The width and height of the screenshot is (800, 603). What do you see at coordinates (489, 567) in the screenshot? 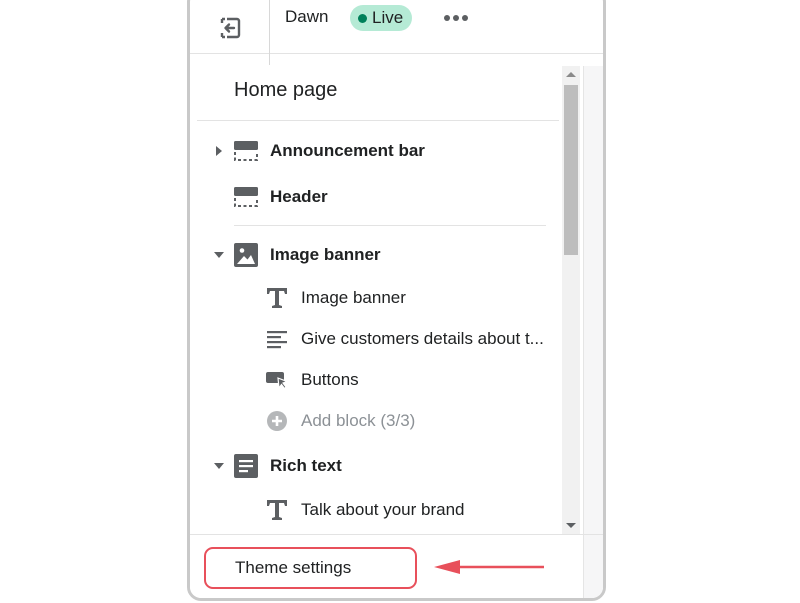
I see `arrow-left-icon` at bounding box center [489, 567].